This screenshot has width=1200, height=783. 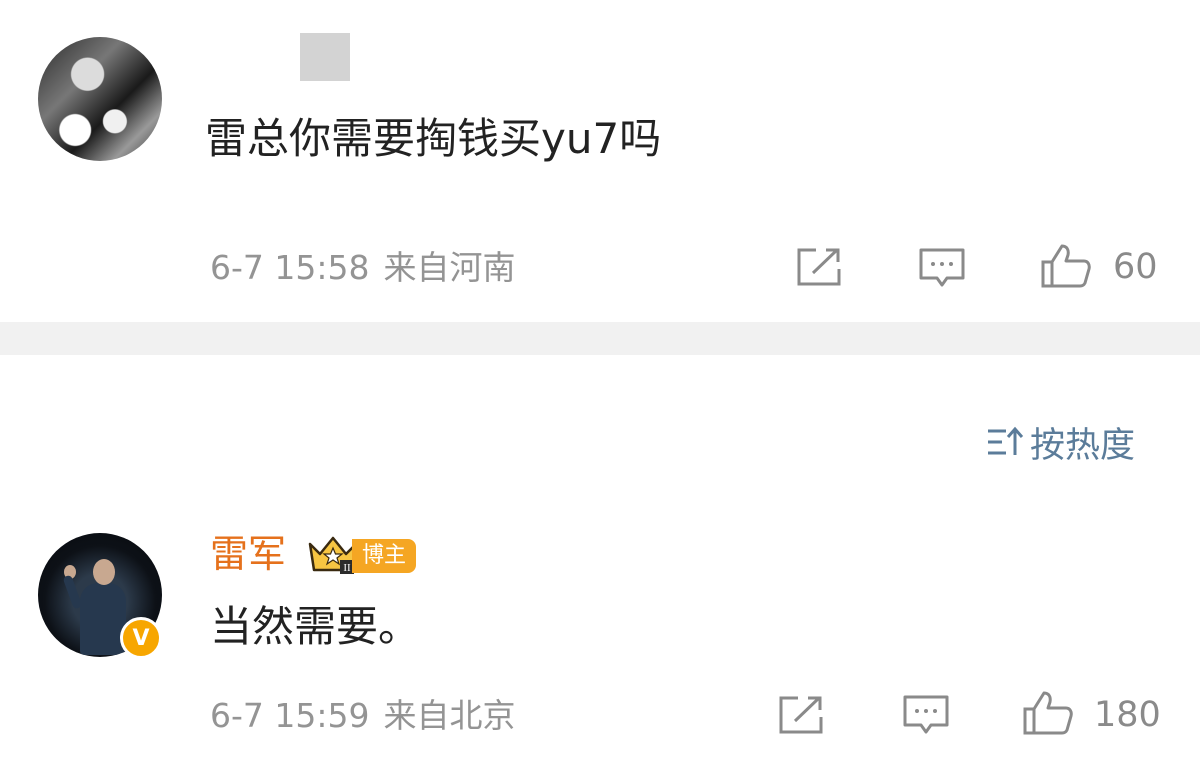 What do you see at coordinates (100, 99) in the screenshot?
I see `user-avatar` at bounding box center [100, 99].